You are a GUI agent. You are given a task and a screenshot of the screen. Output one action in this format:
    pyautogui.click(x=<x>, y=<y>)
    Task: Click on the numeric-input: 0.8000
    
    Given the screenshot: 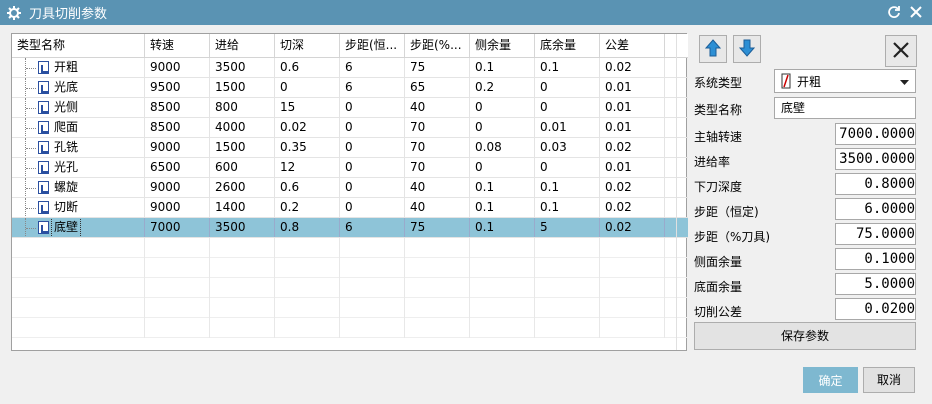 What is the action you would take?
    pyautogui.click(x=875, y=184)
    